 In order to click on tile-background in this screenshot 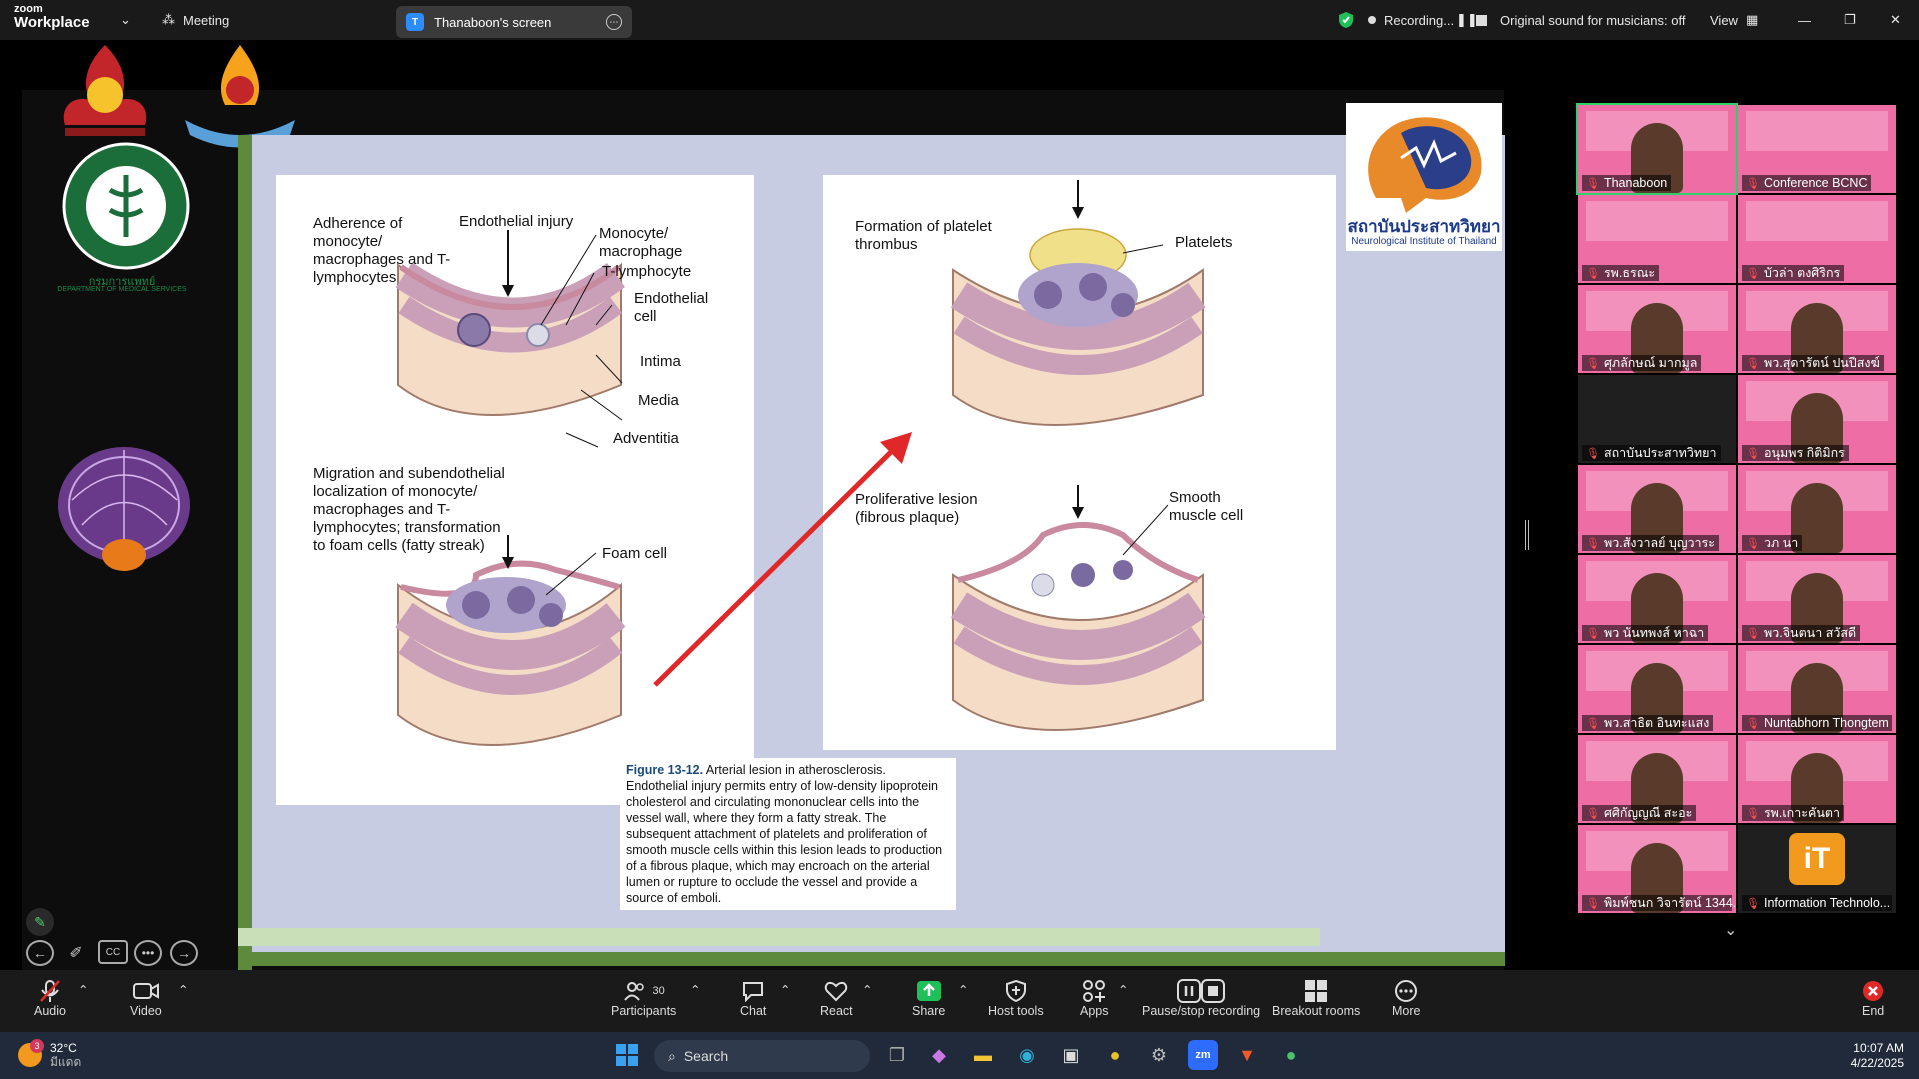, I will do `click(1817, 221)`.